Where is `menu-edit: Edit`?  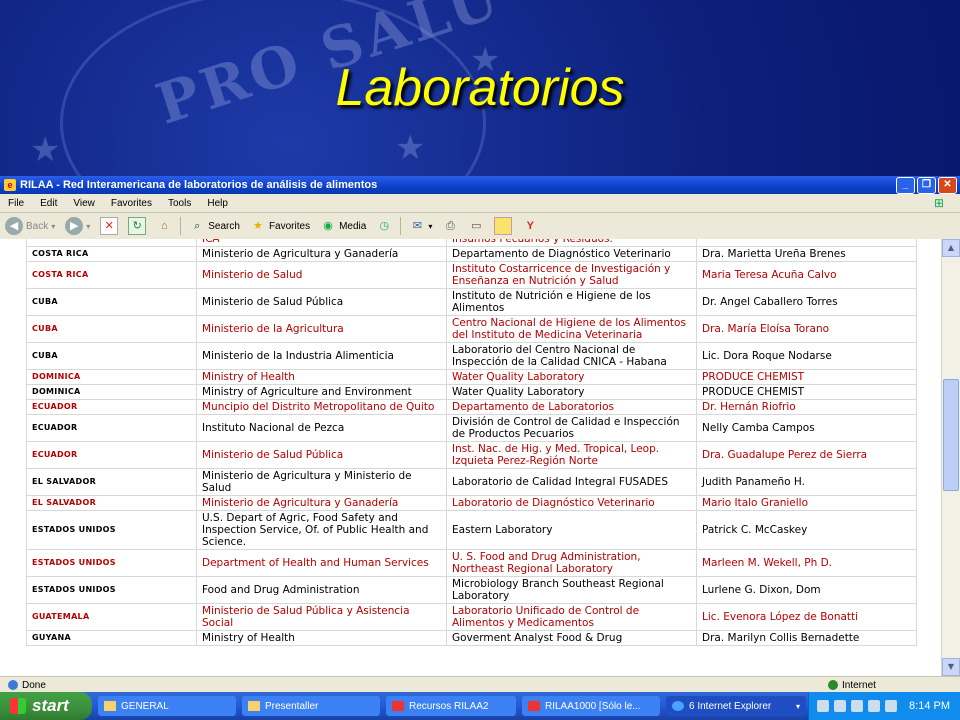 menu-edit: Edit is located at coordinates (48, 203).